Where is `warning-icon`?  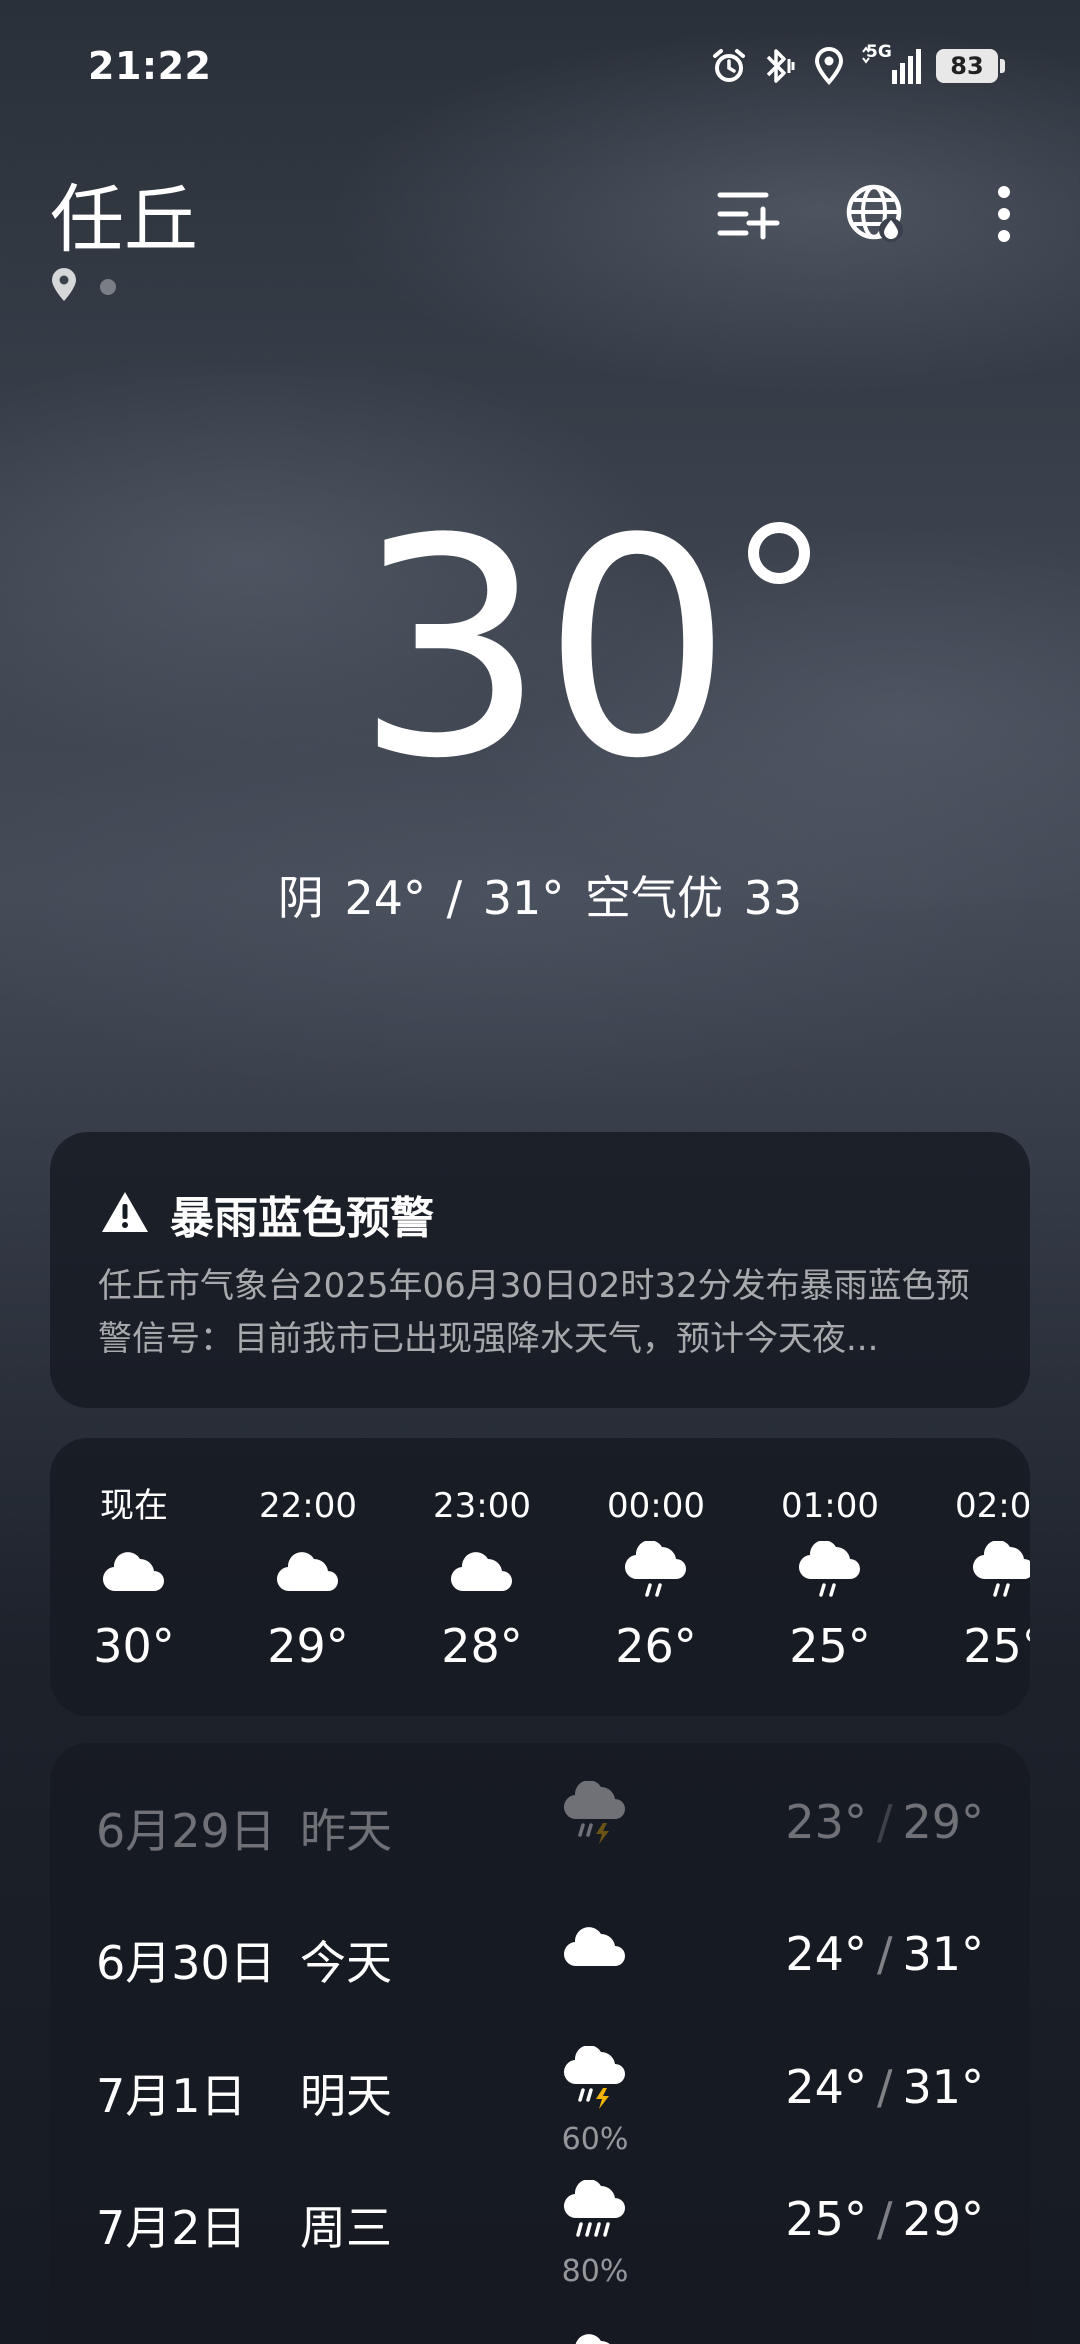
warning-icon is located at coordinates (125, 1214).